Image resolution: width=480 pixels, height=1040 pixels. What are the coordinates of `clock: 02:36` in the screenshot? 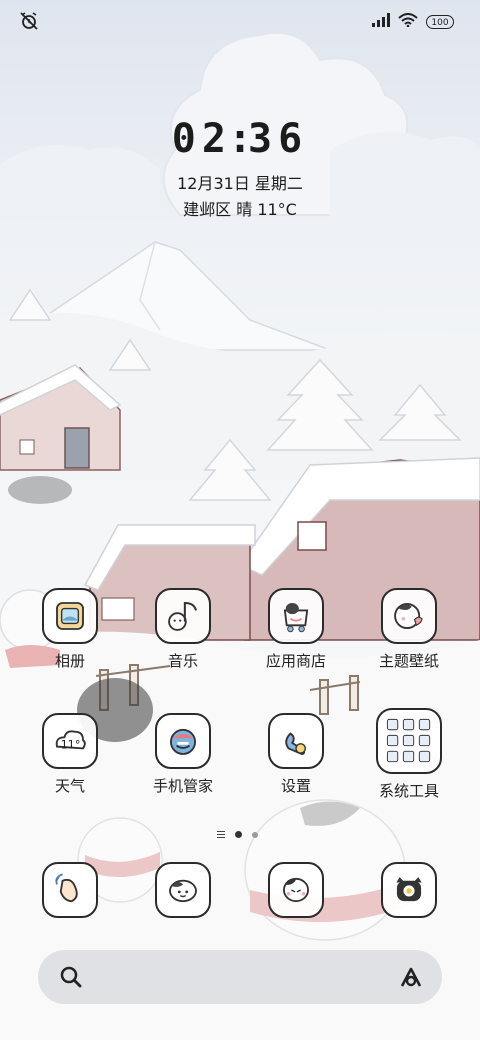 It's located at (240, 139).